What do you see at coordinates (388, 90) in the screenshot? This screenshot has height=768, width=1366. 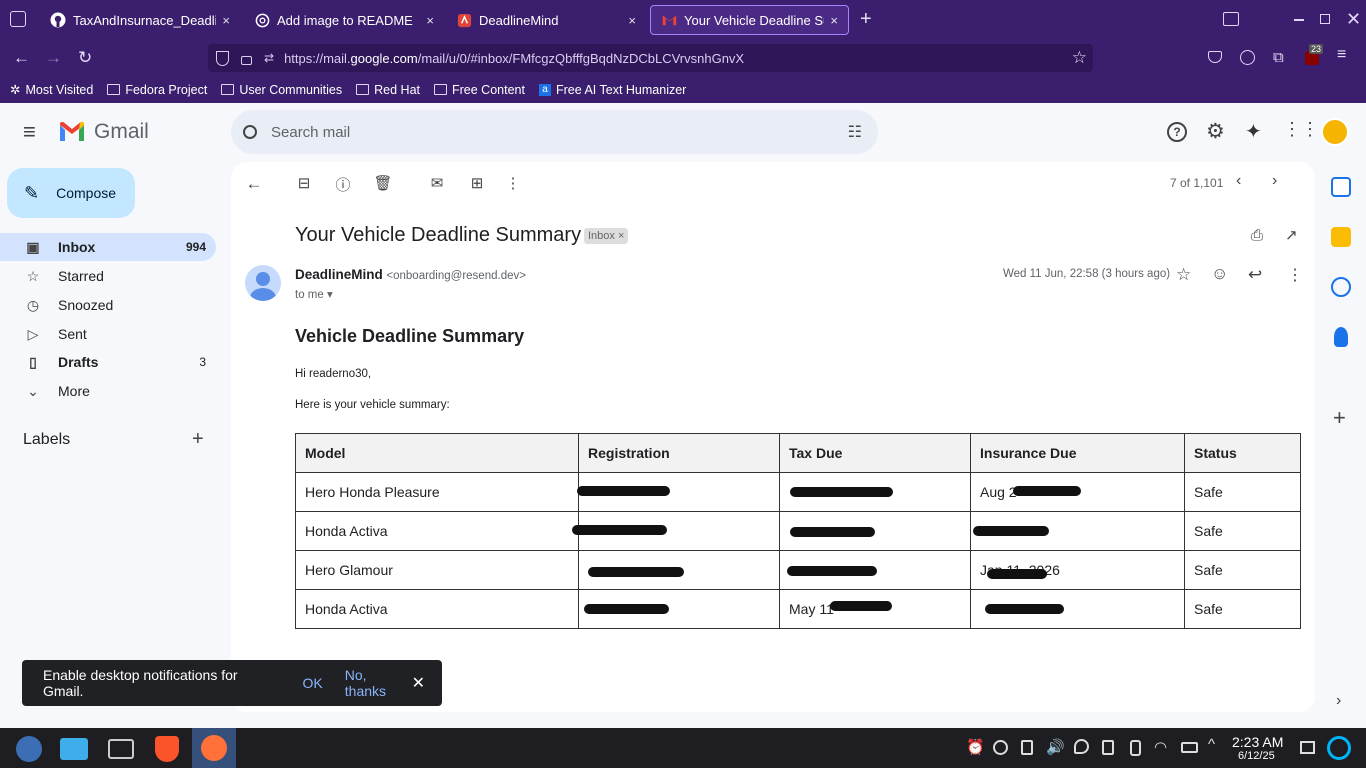 I see `bookmark-folder: Red Hat` at bounding box center [388, 90].